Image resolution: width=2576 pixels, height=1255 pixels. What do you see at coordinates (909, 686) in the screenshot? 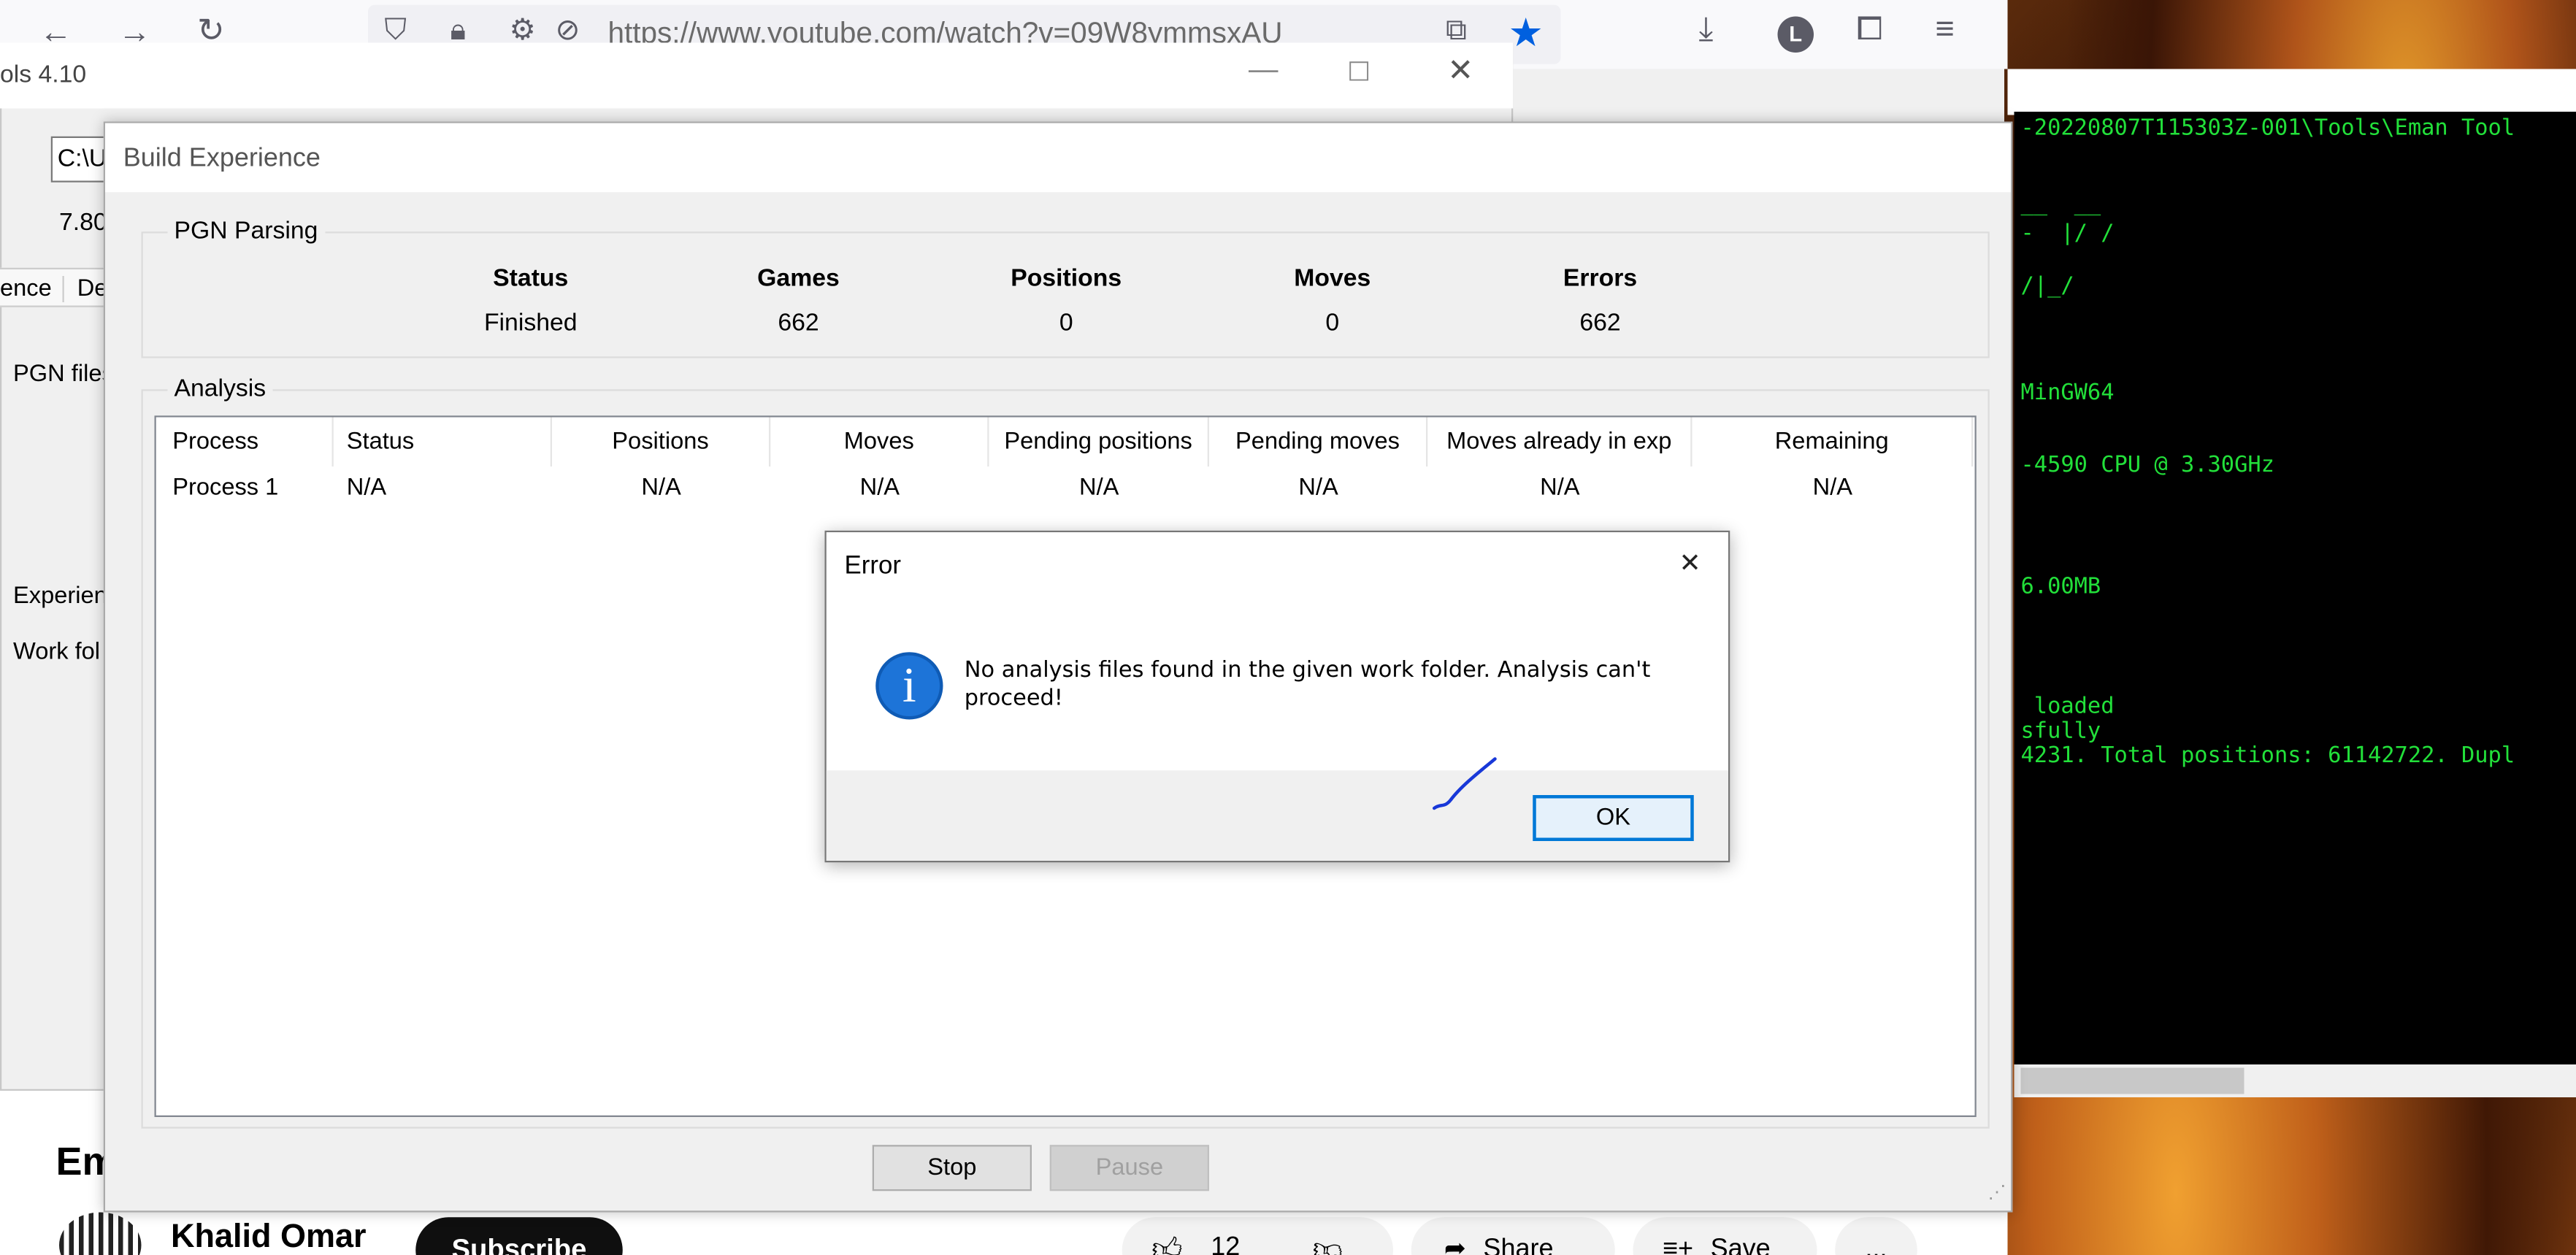
I see `info-icon: i` at bounding box center [909, 686].